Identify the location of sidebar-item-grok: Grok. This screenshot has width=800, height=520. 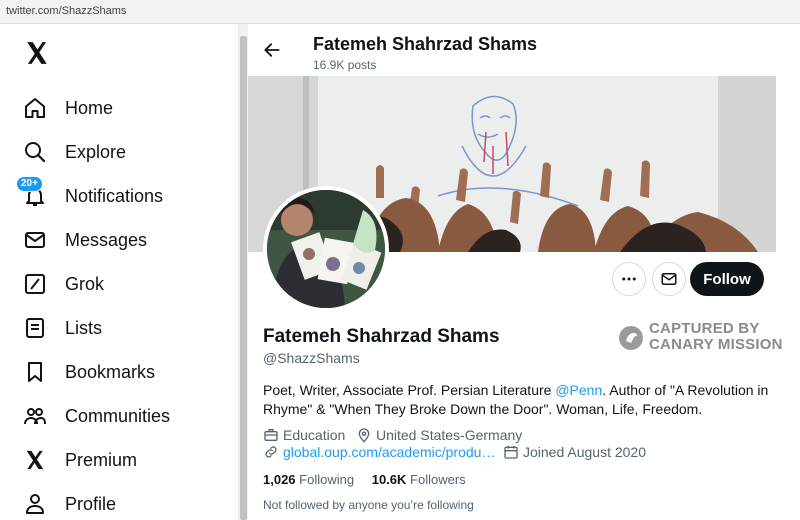
(127, 284).